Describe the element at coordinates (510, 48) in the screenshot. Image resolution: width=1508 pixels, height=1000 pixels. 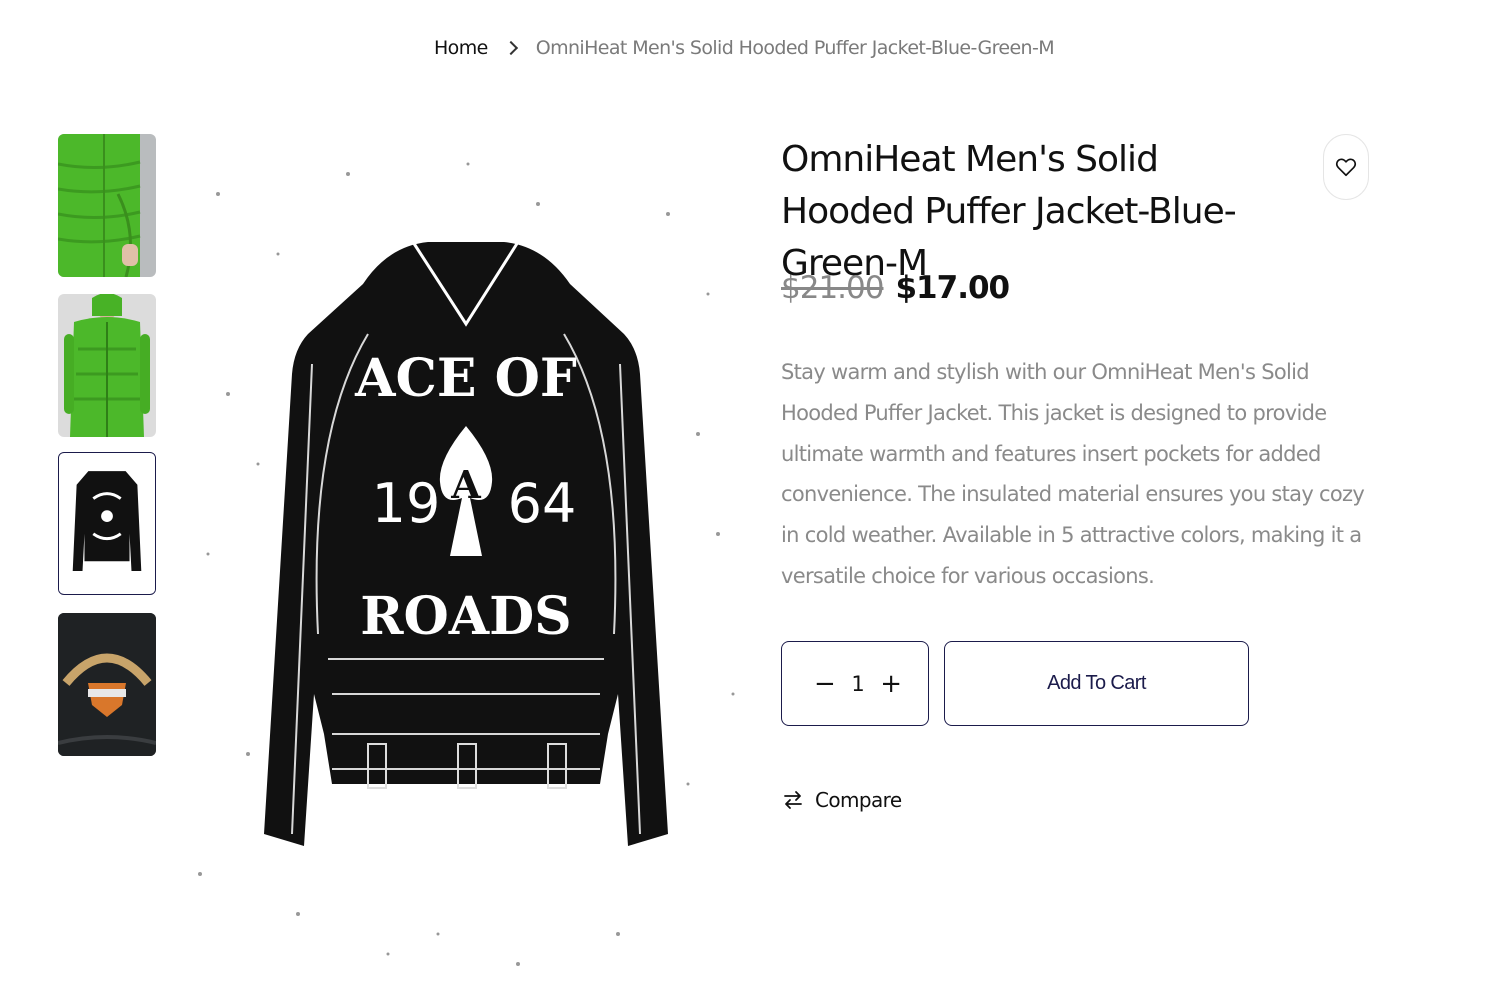
I see `chevron-right-icon` at that location.